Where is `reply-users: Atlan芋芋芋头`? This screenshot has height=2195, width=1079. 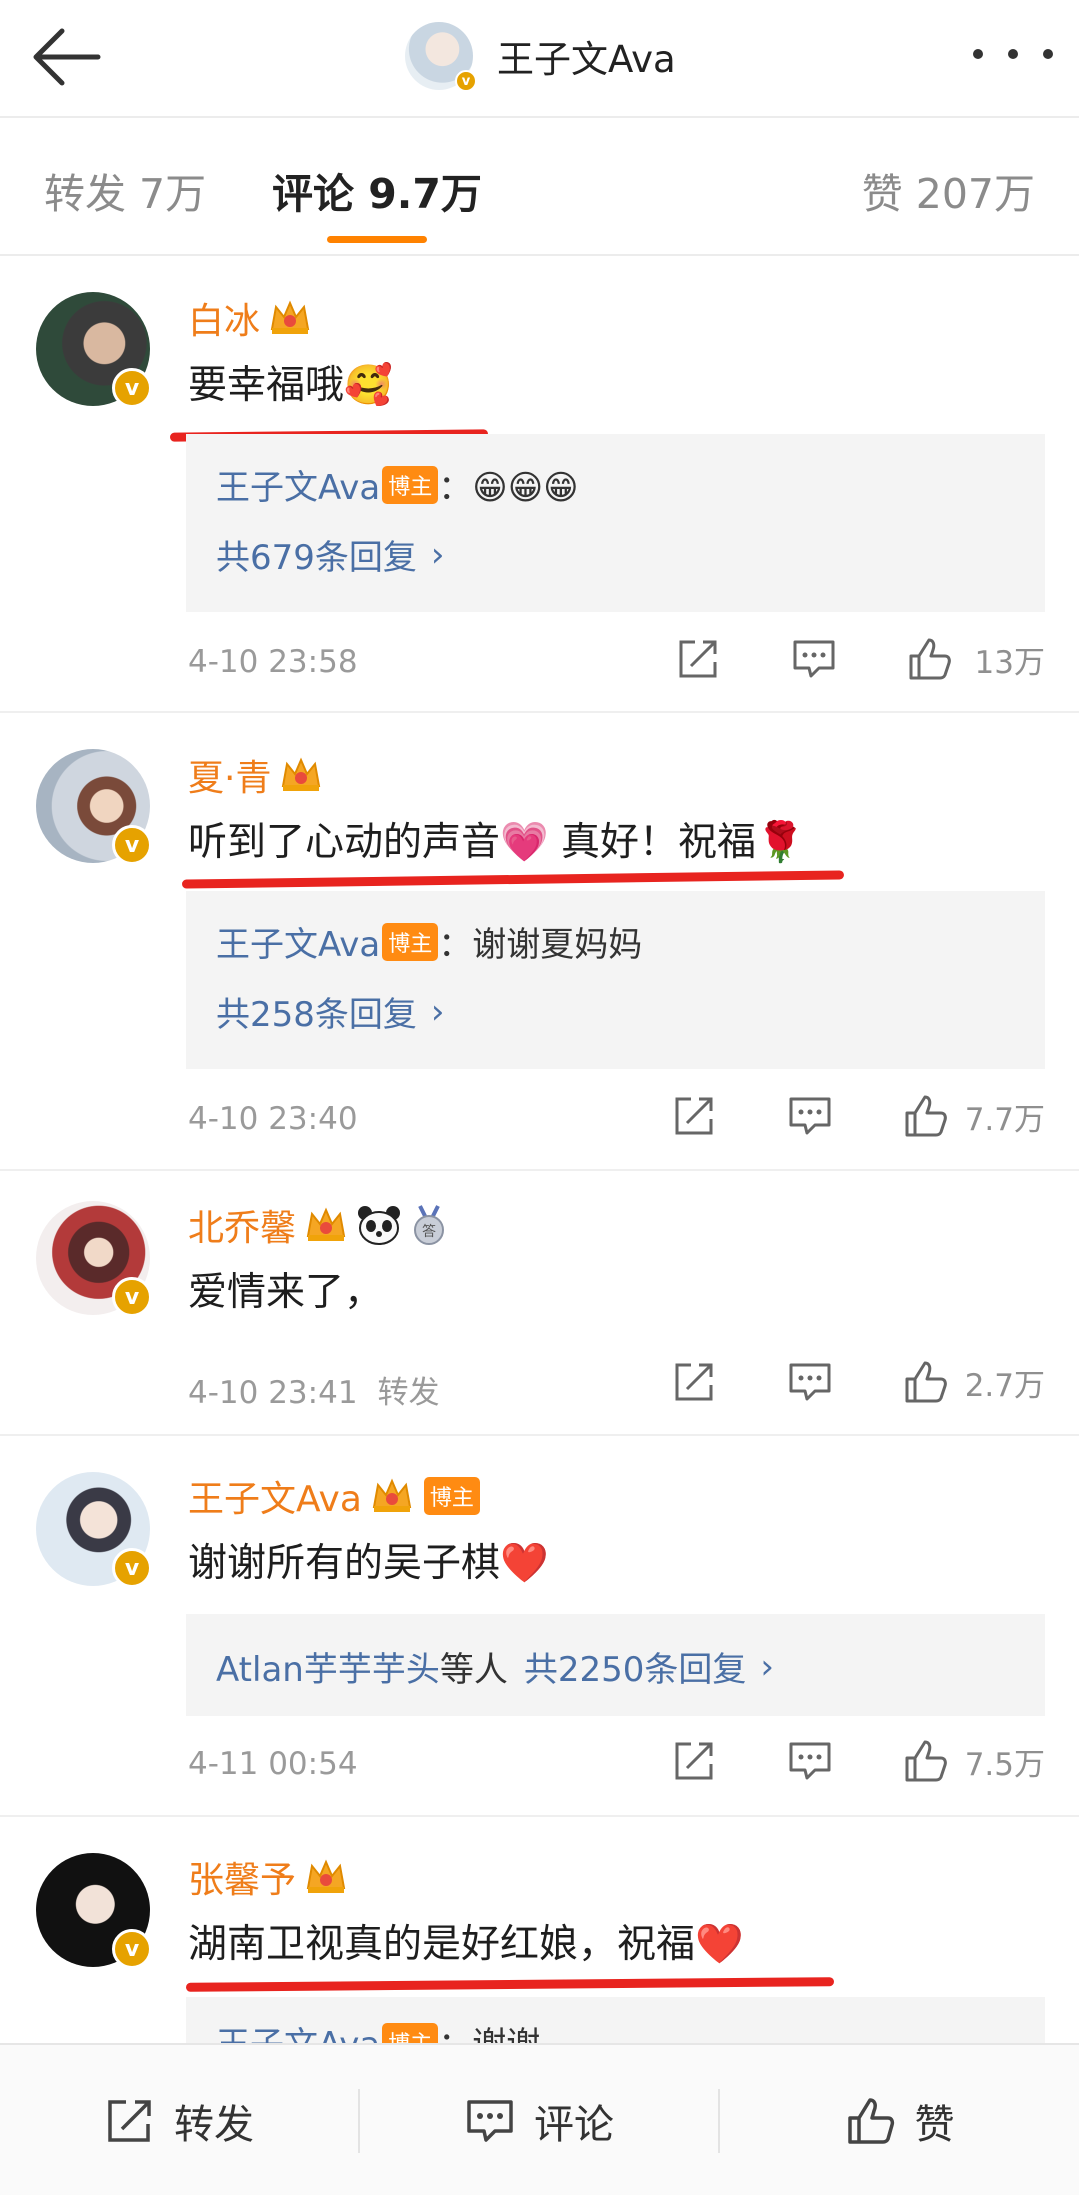 reply-users: Atlan芋芋芋头 is located at coordinates (328, 1666).